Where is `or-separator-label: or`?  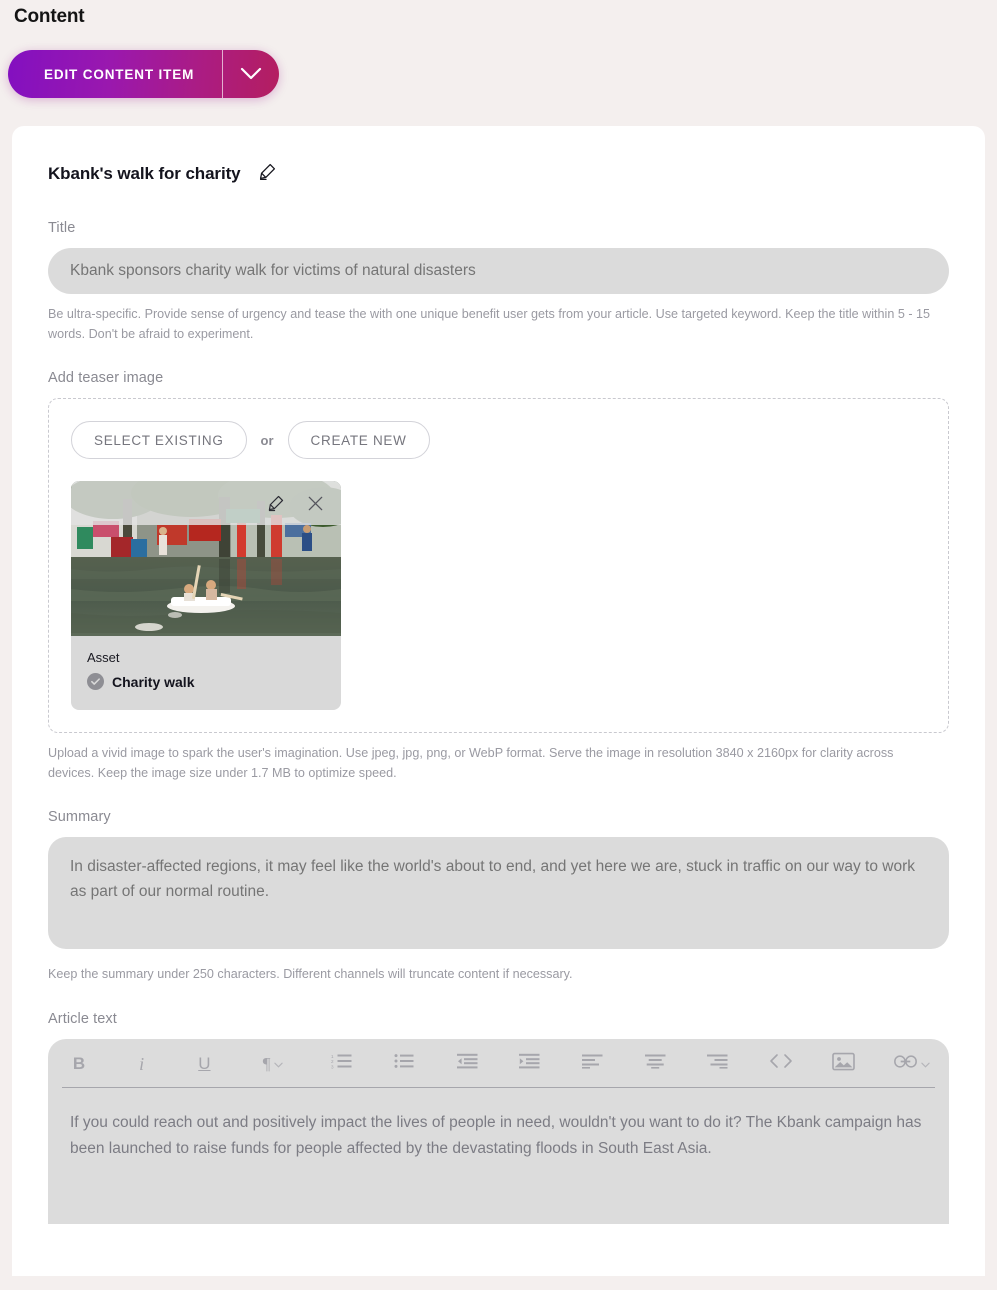
or-separator-label: or is located at coordinates (267, 440).